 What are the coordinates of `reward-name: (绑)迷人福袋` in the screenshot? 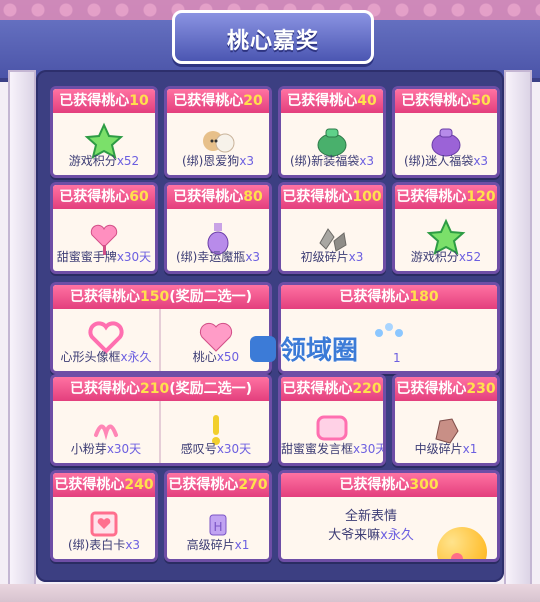 It's located at (438, 161).